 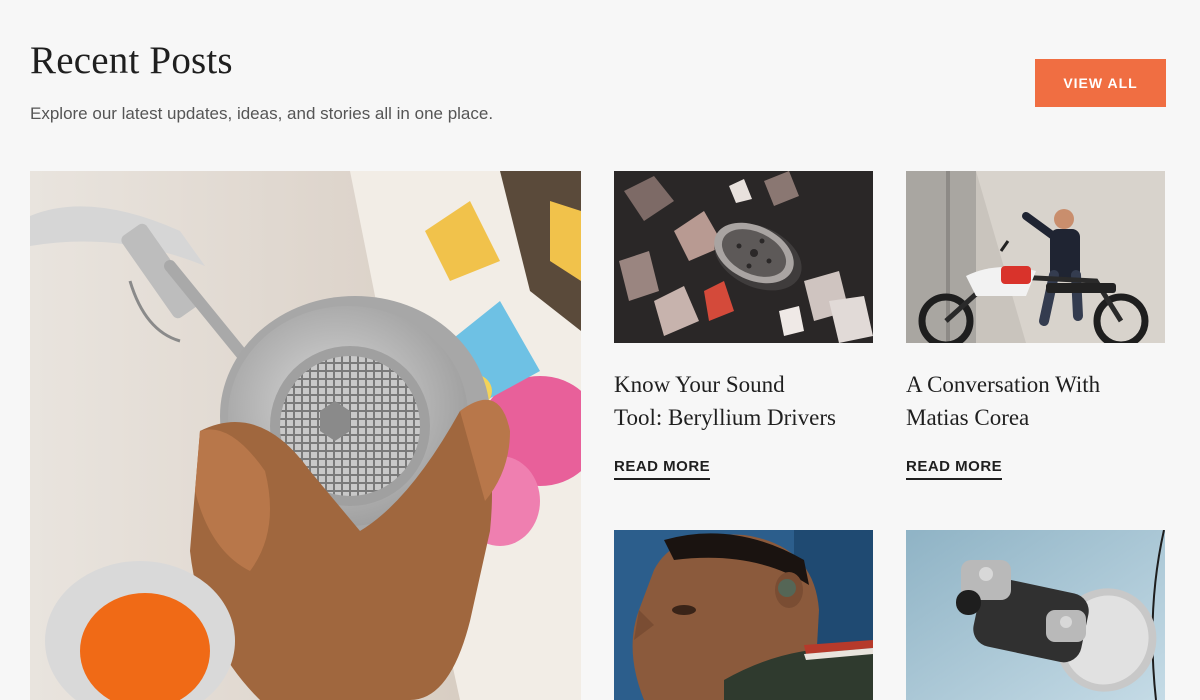 What do you see at coordinates (131, 60) in the screenshot?
I see `page-title: Recent Posts` at bounding box center [131, 60].